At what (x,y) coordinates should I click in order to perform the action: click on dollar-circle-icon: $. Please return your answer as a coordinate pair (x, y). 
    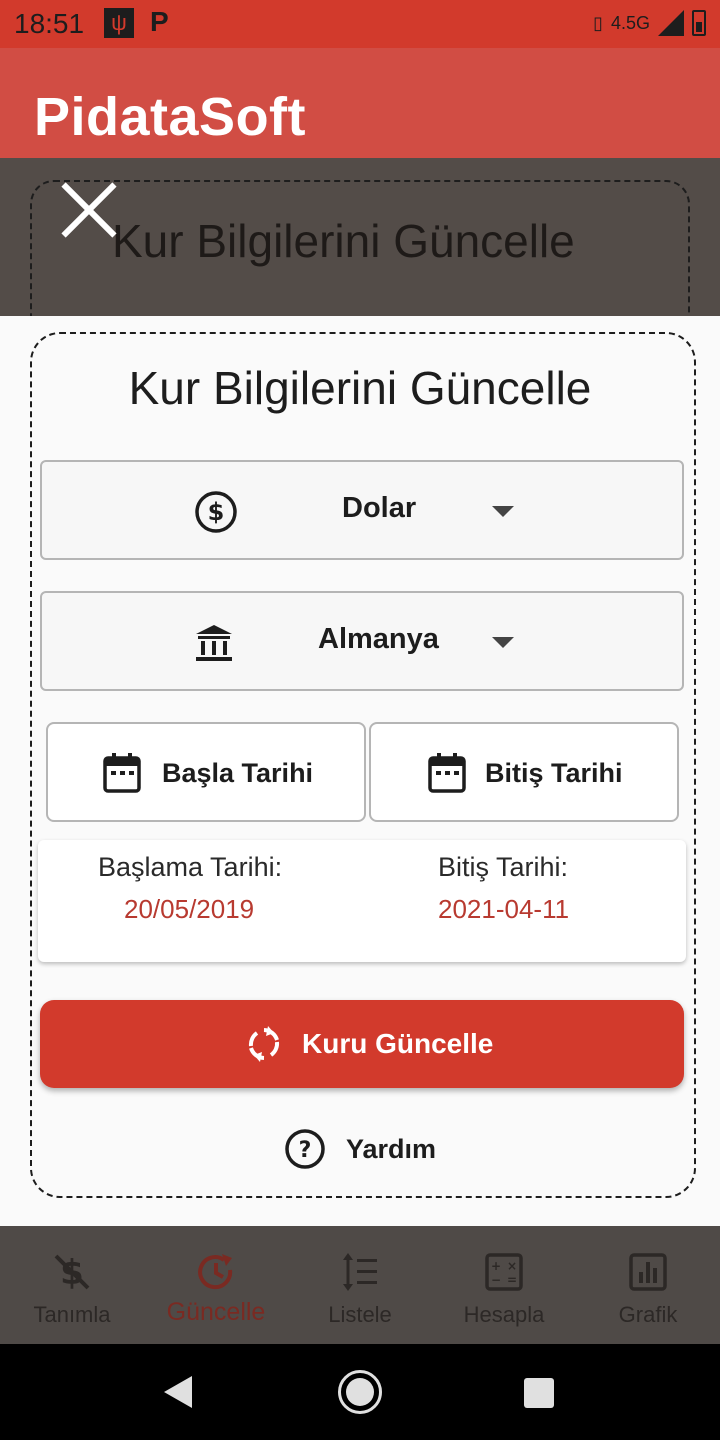
    Looking at the image, I should click on (216, 512).